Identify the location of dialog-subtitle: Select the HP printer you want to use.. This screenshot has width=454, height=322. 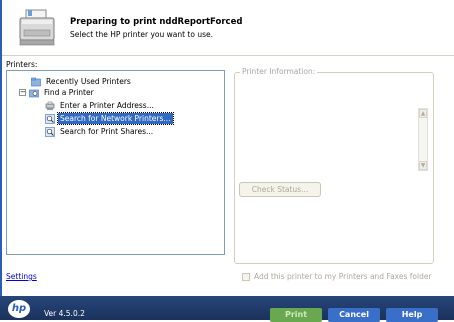
(142, 34).